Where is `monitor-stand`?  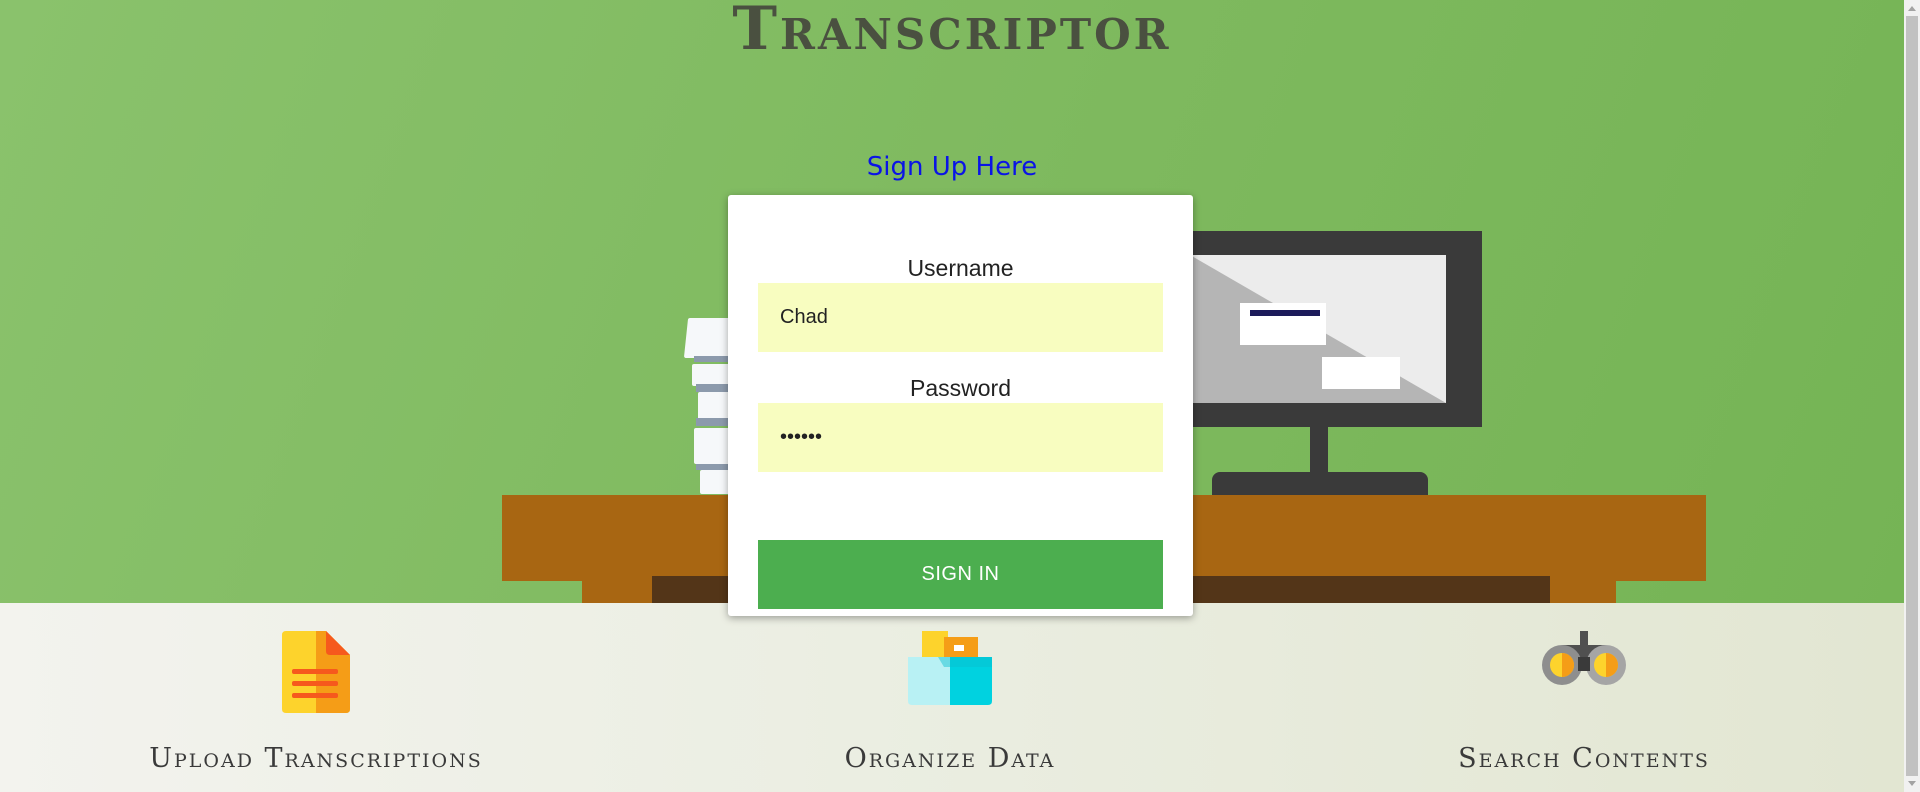 monitor-stand is located at coordinates (1319, 450).